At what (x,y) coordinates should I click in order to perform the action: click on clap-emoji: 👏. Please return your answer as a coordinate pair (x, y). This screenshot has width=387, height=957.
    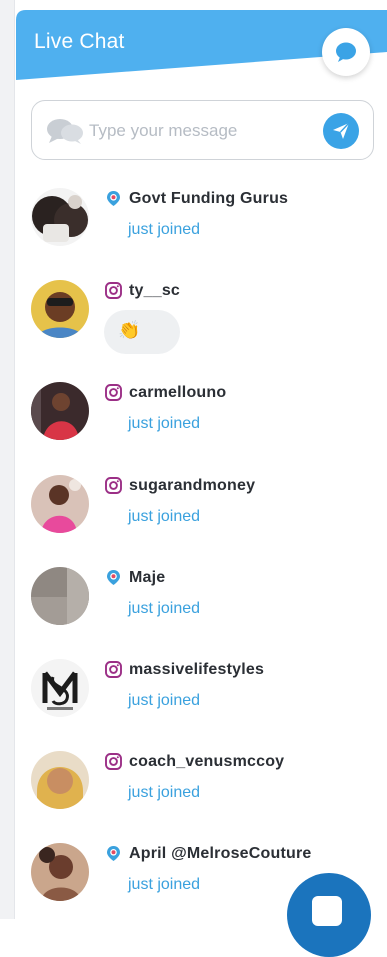
    Looking at the image, I should click on (129, 330).